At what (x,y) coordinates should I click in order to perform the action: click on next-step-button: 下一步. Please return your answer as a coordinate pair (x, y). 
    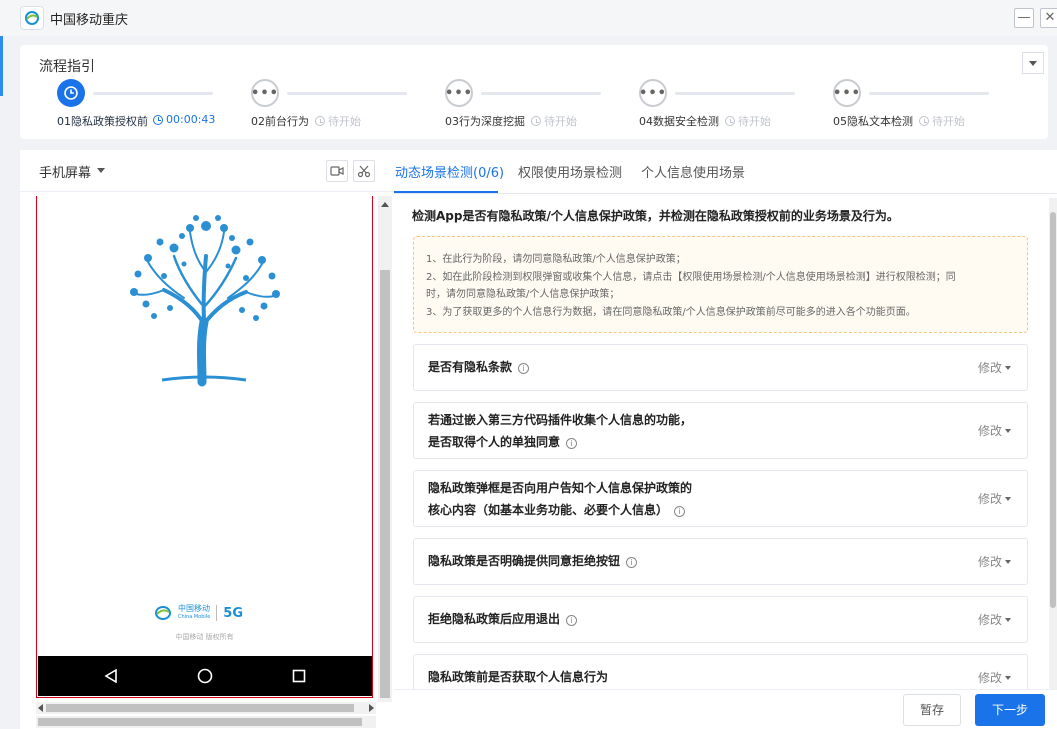
    Looking at the image, I should click on (1010, 710).